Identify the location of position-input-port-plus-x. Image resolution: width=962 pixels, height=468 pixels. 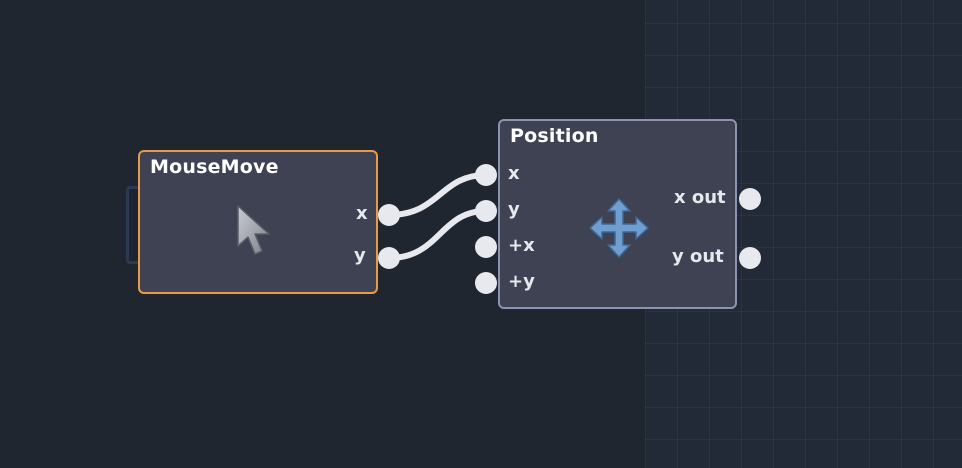
(486, 247).